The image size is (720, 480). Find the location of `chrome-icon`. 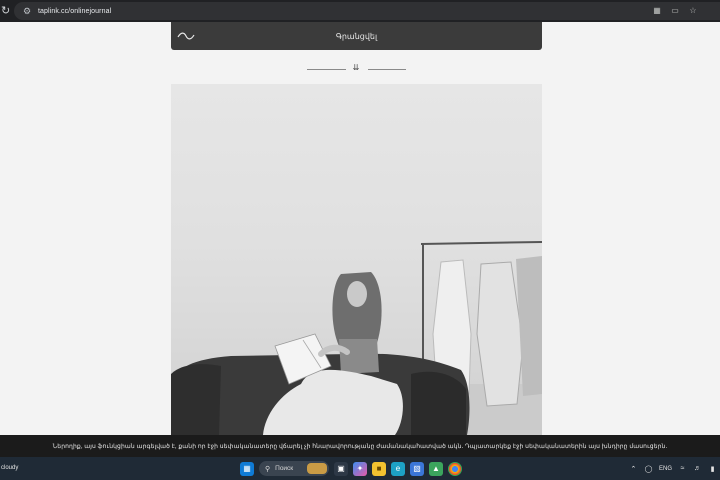

chrome-icon is located at coordinates (455, 468).